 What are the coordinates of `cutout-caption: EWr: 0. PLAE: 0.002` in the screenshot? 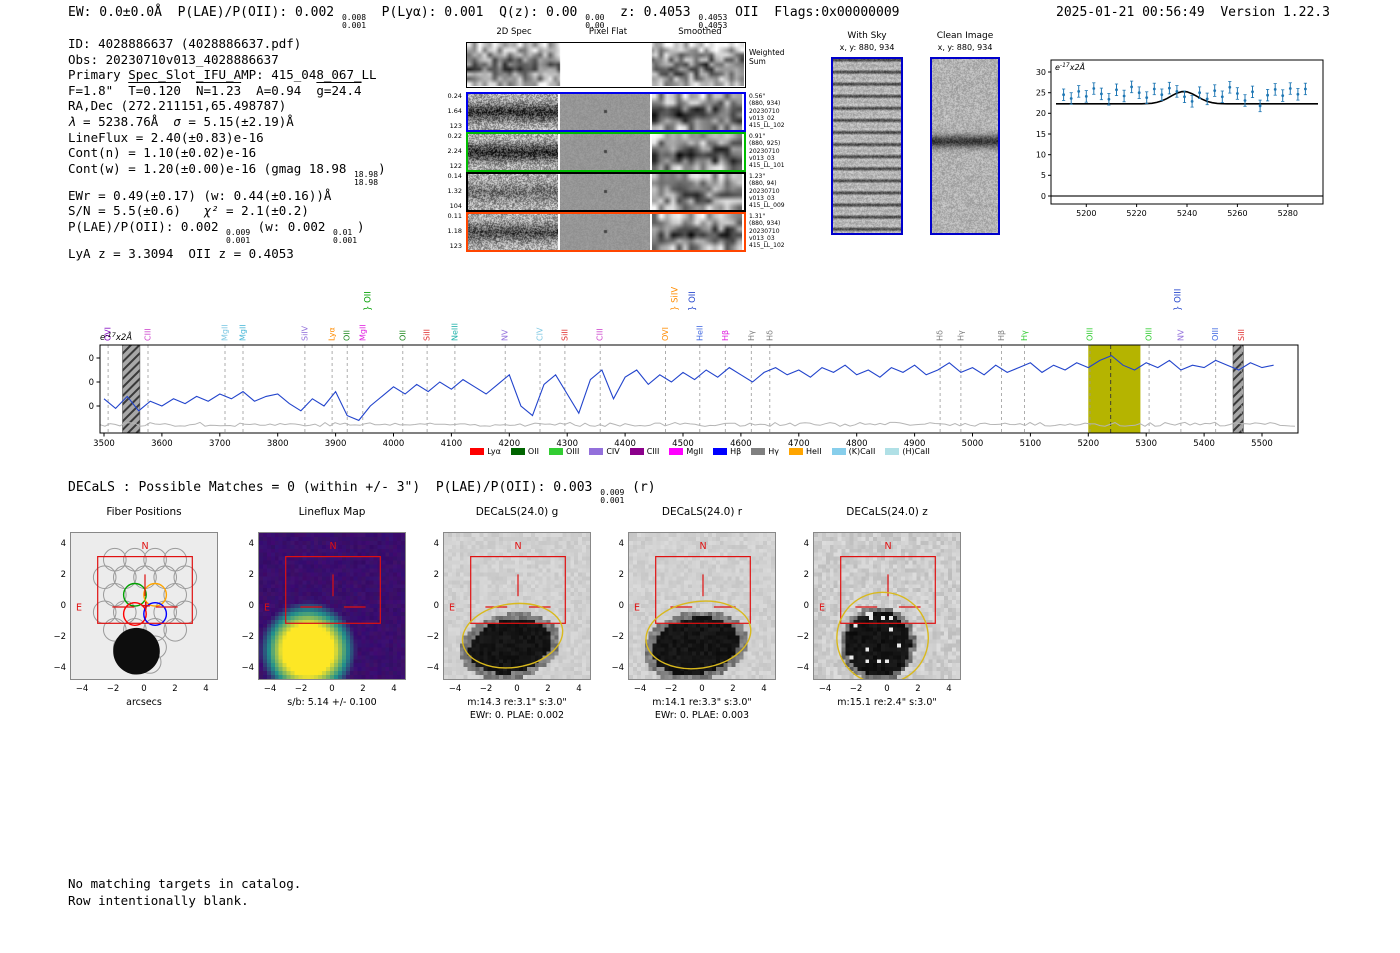 It's located at (517, 715).